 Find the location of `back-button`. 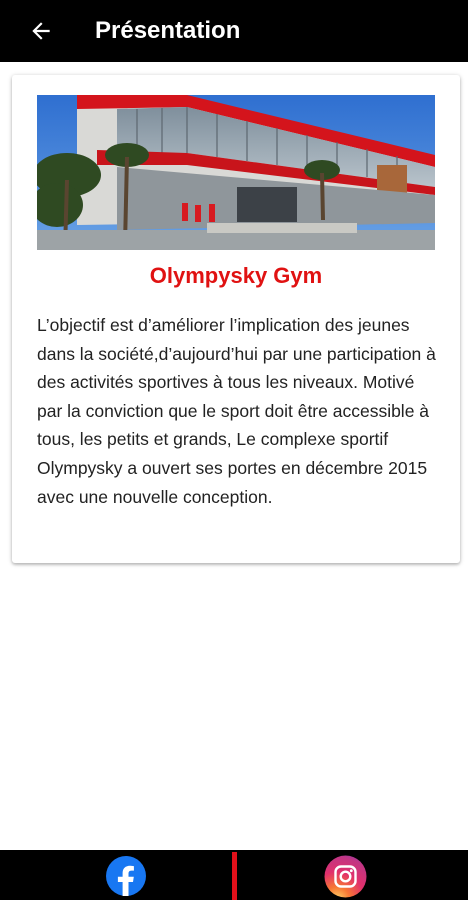

back-button is located at coordinates (41, 31).